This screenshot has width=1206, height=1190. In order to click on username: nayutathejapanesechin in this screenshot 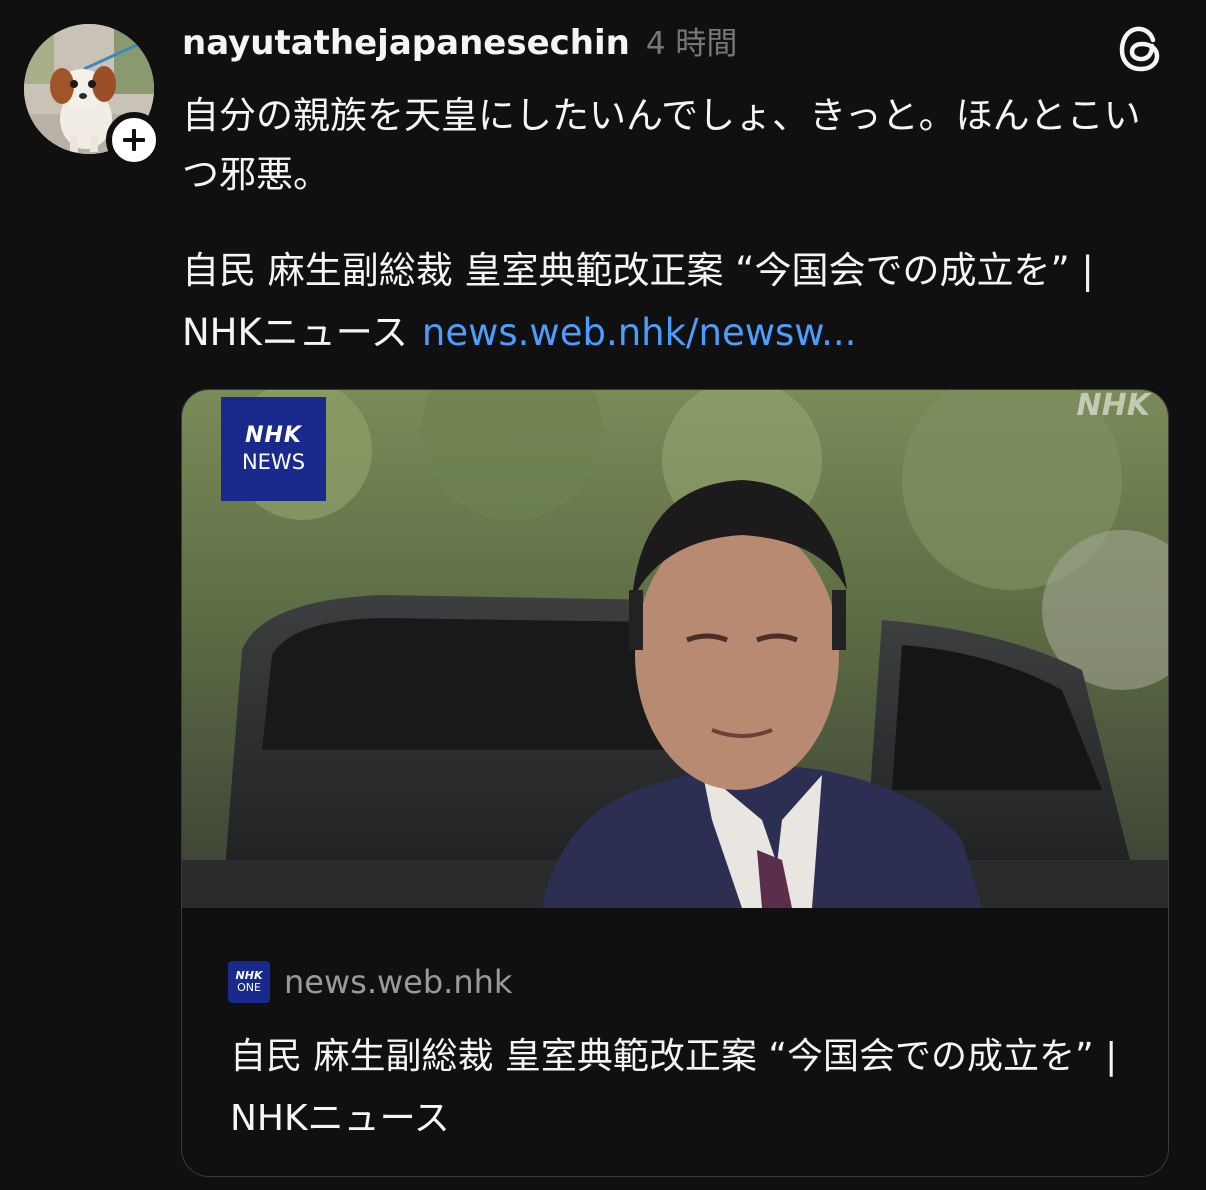, I will do `click(406, 43)`.